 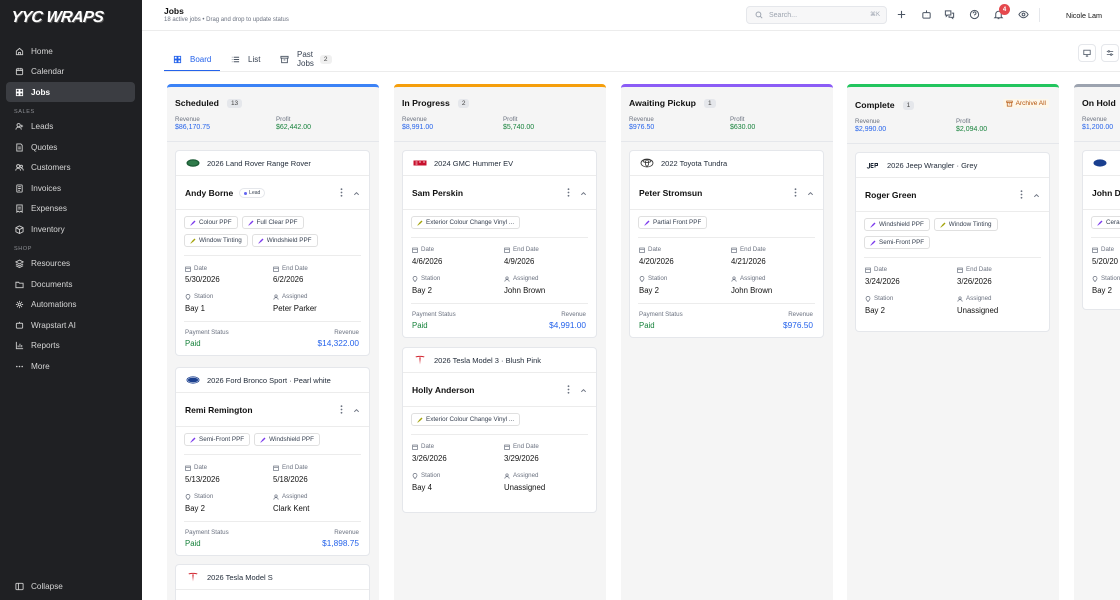 I want to click on jeep-logo-icon, so click(x=873, y=165).